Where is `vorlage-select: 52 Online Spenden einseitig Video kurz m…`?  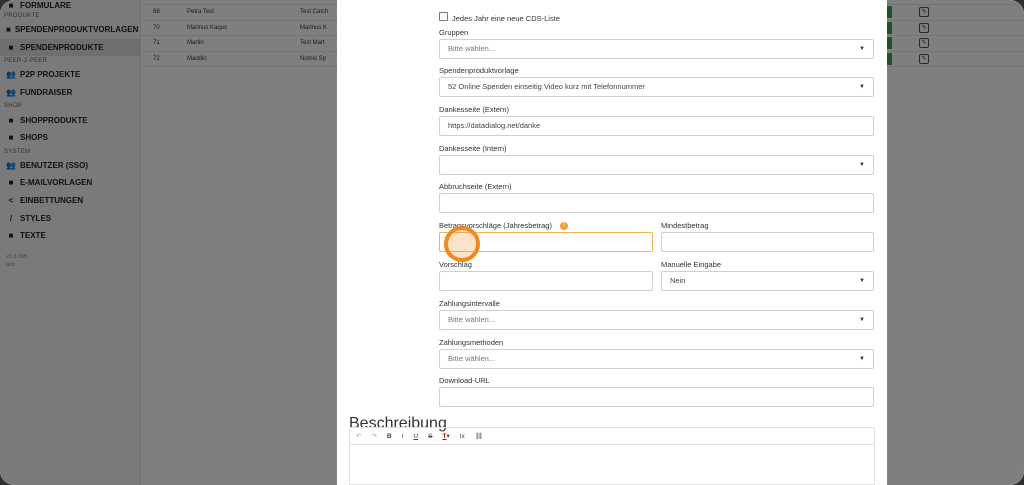
vorlage-select: 52 Online Spenden einseitig Video kurz m… is located at coordinates (656, 87).